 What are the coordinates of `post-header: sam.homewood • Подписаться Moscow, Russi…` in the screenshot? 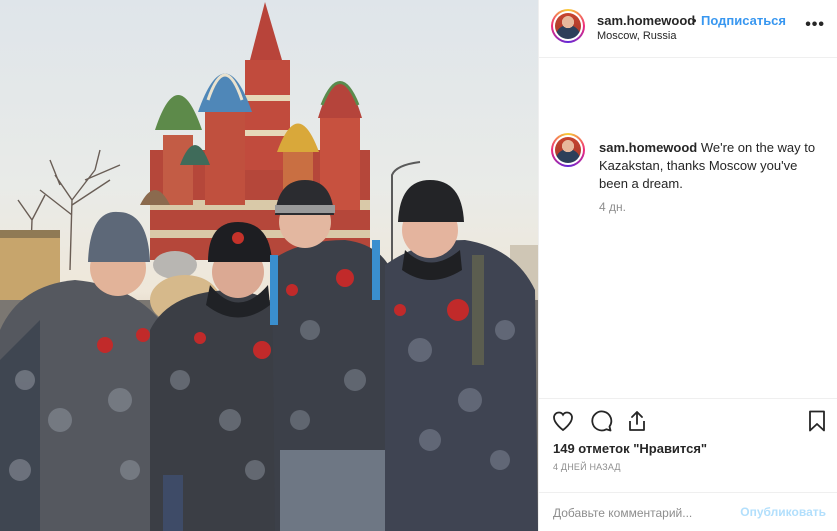 It's located at (688, 29).